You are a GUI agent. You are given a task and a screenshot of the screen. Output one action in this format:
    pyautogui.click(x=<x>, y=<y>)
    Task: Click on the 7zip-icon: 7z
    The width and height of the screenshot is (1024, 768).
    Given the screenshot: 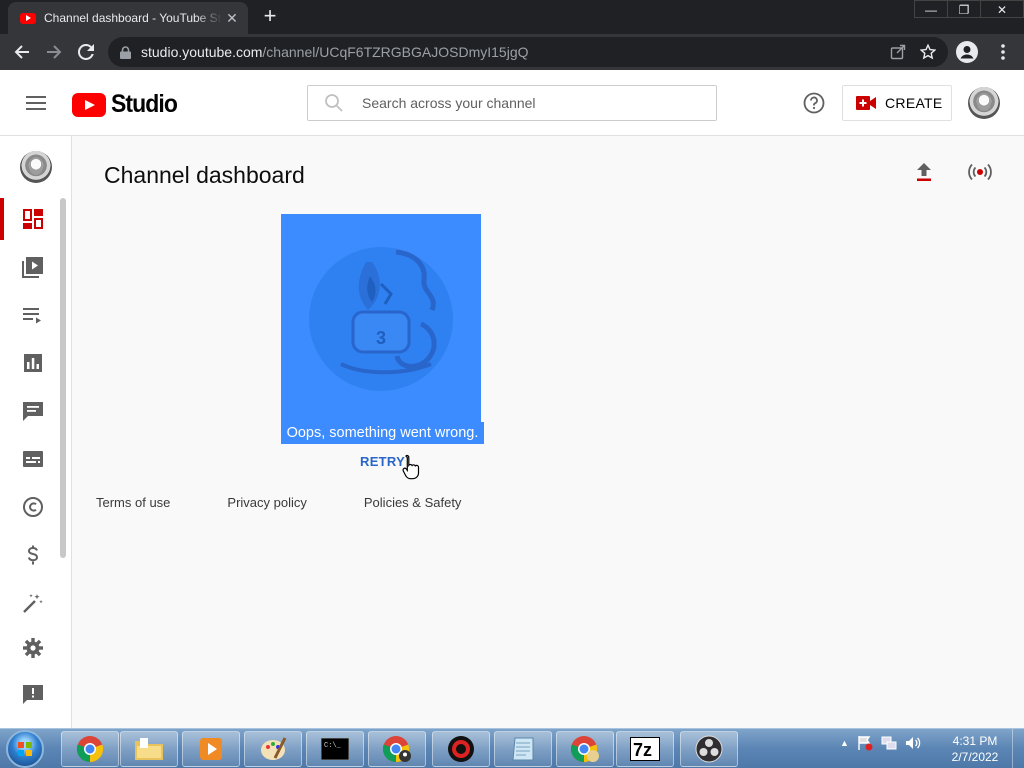 What is the action you would take?
    pyautogui.click(x=645, y=749)
    